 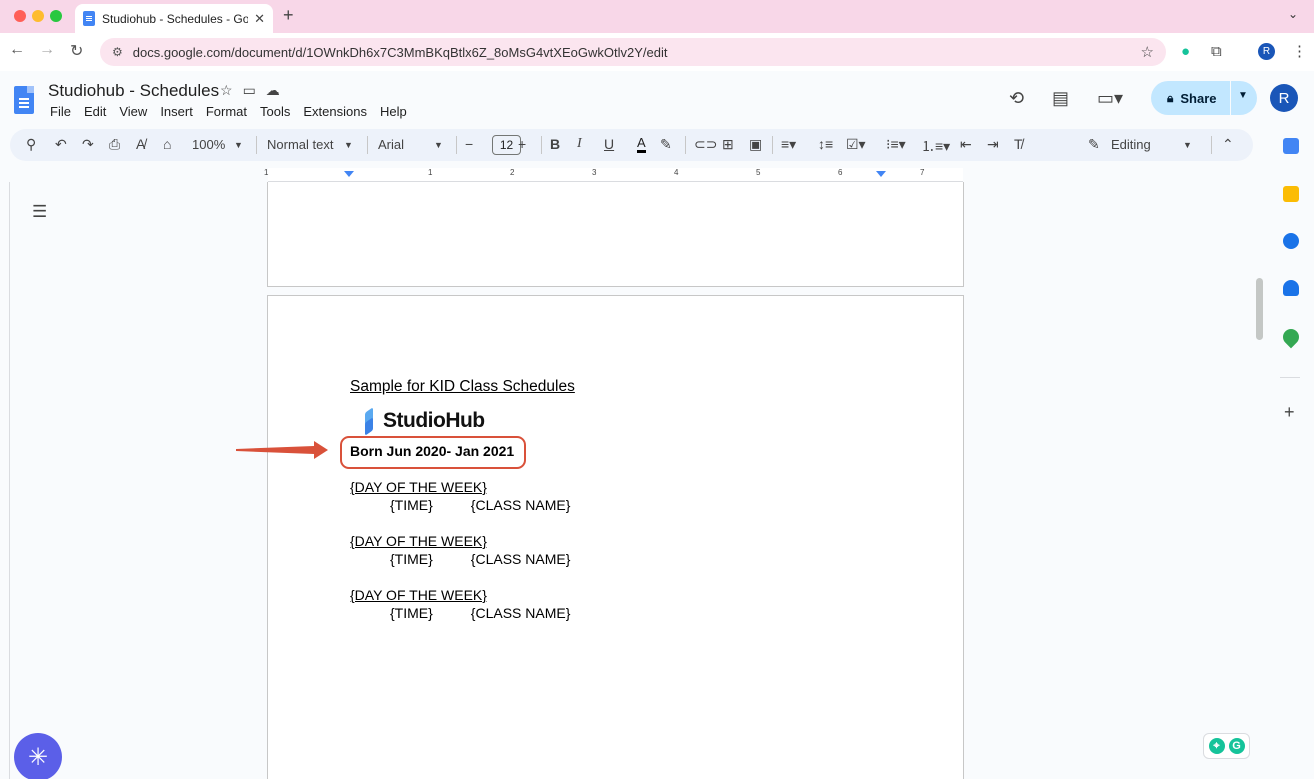 I want to click on font-dropdown-icon: ▼, so click(x=438, y=145).